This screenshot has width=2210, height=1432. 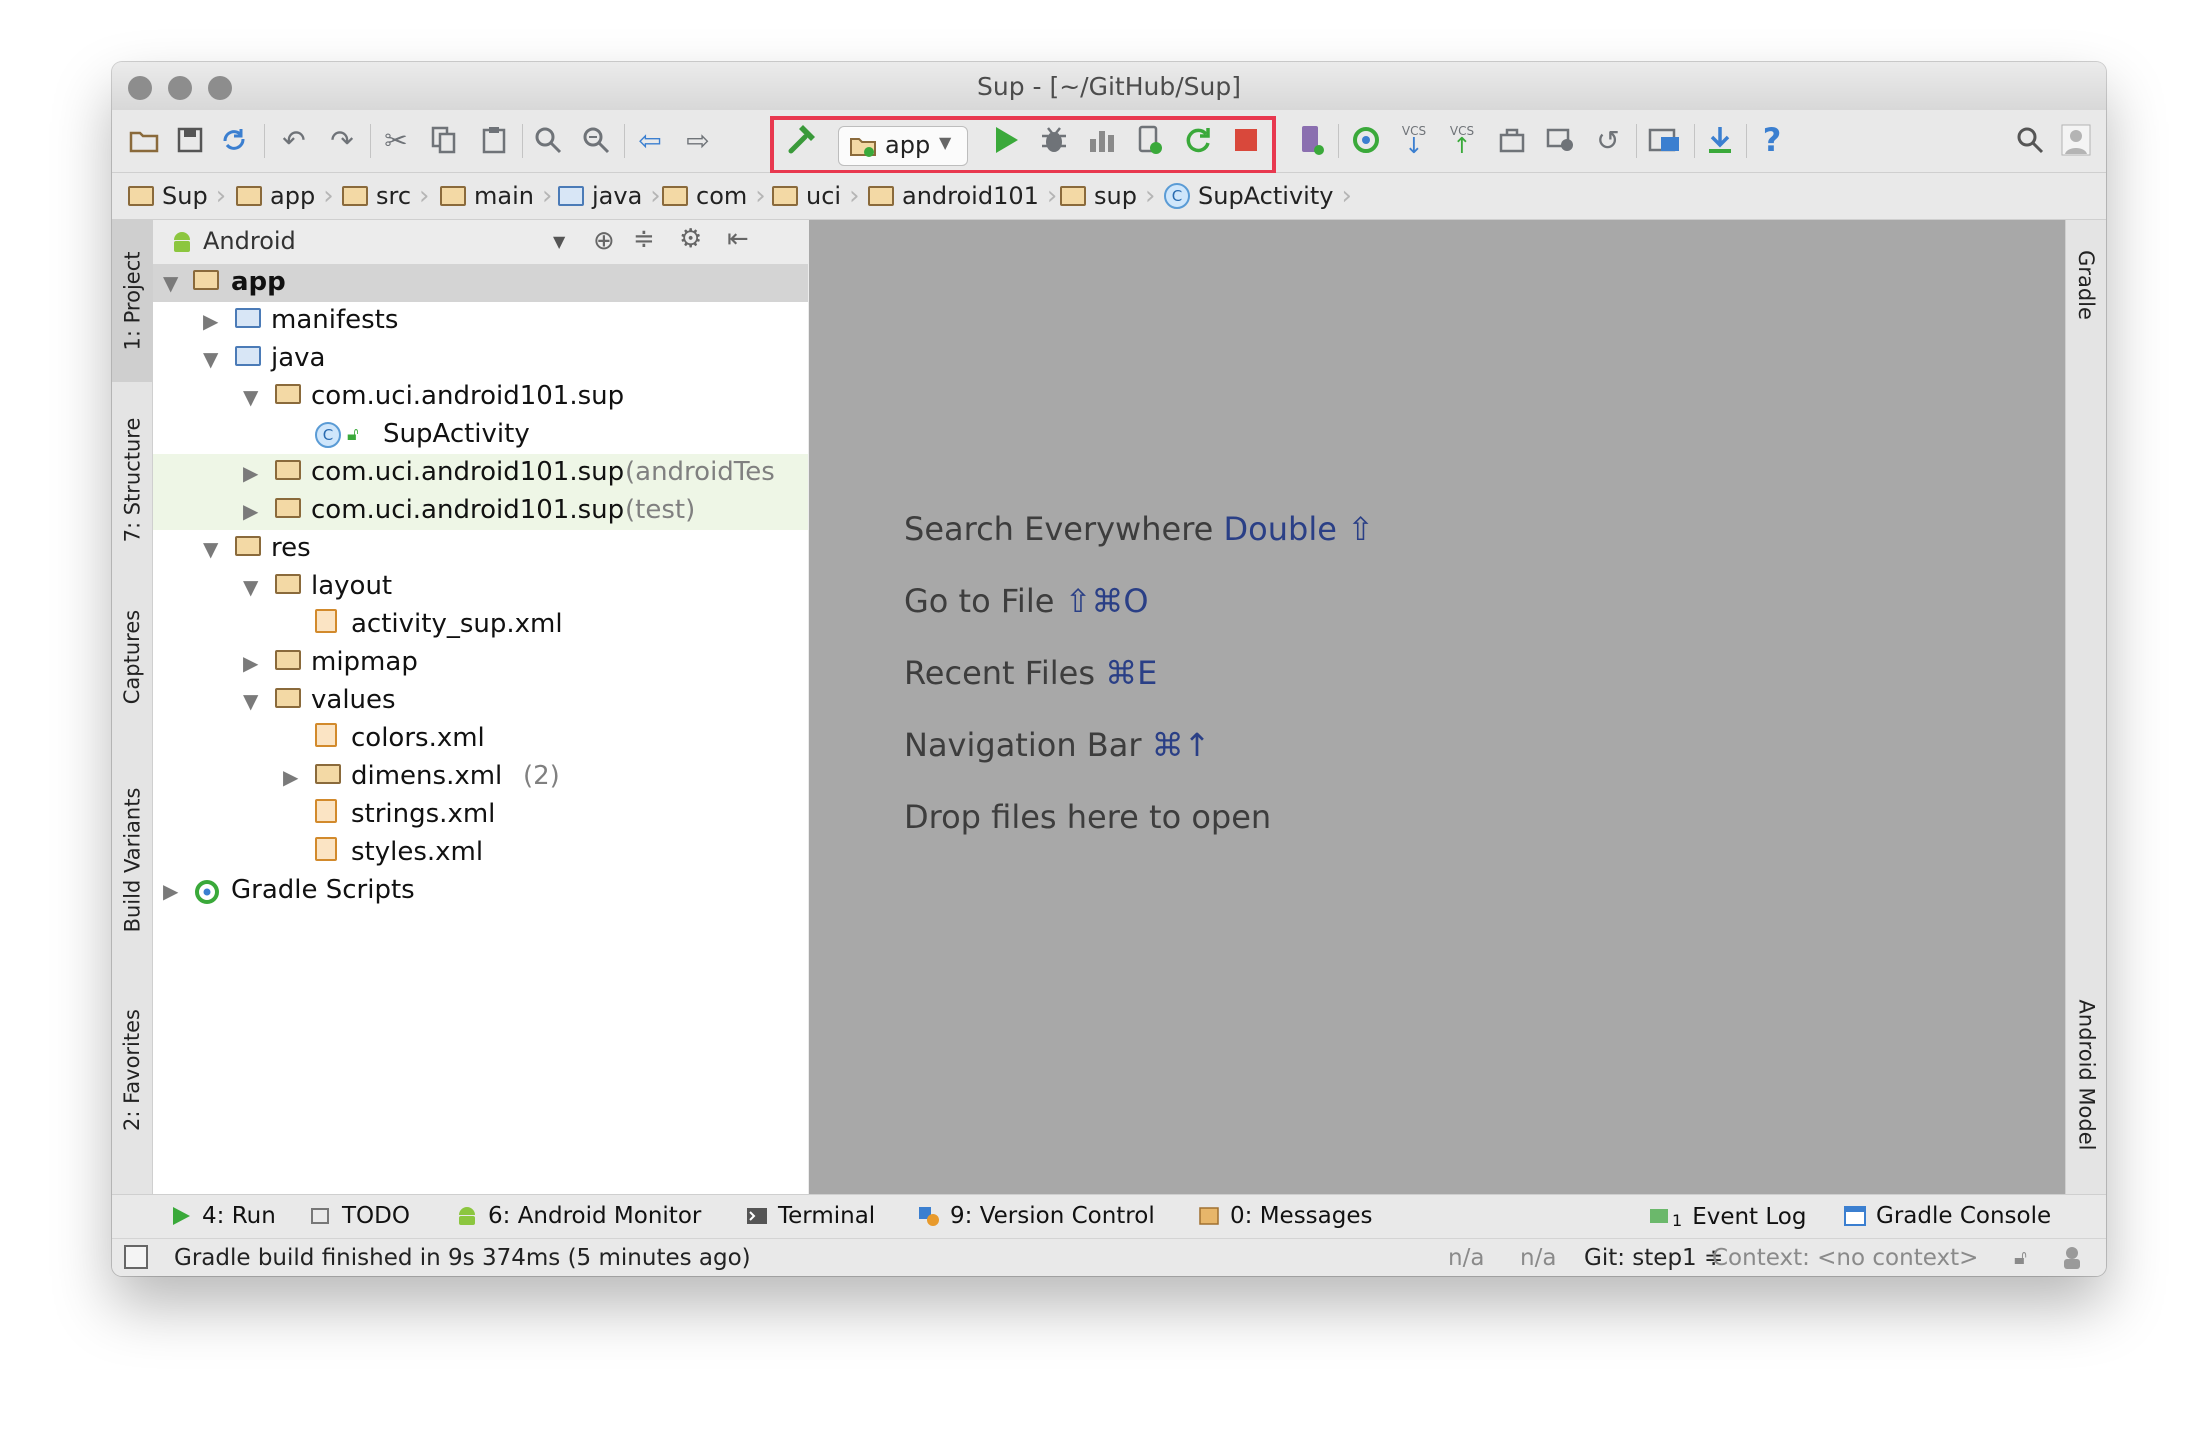 What do you see at coordinates (132, 860) in the screenshot?
I see `tab-build-variants: Build Variants` at bounding box center [132, 860].